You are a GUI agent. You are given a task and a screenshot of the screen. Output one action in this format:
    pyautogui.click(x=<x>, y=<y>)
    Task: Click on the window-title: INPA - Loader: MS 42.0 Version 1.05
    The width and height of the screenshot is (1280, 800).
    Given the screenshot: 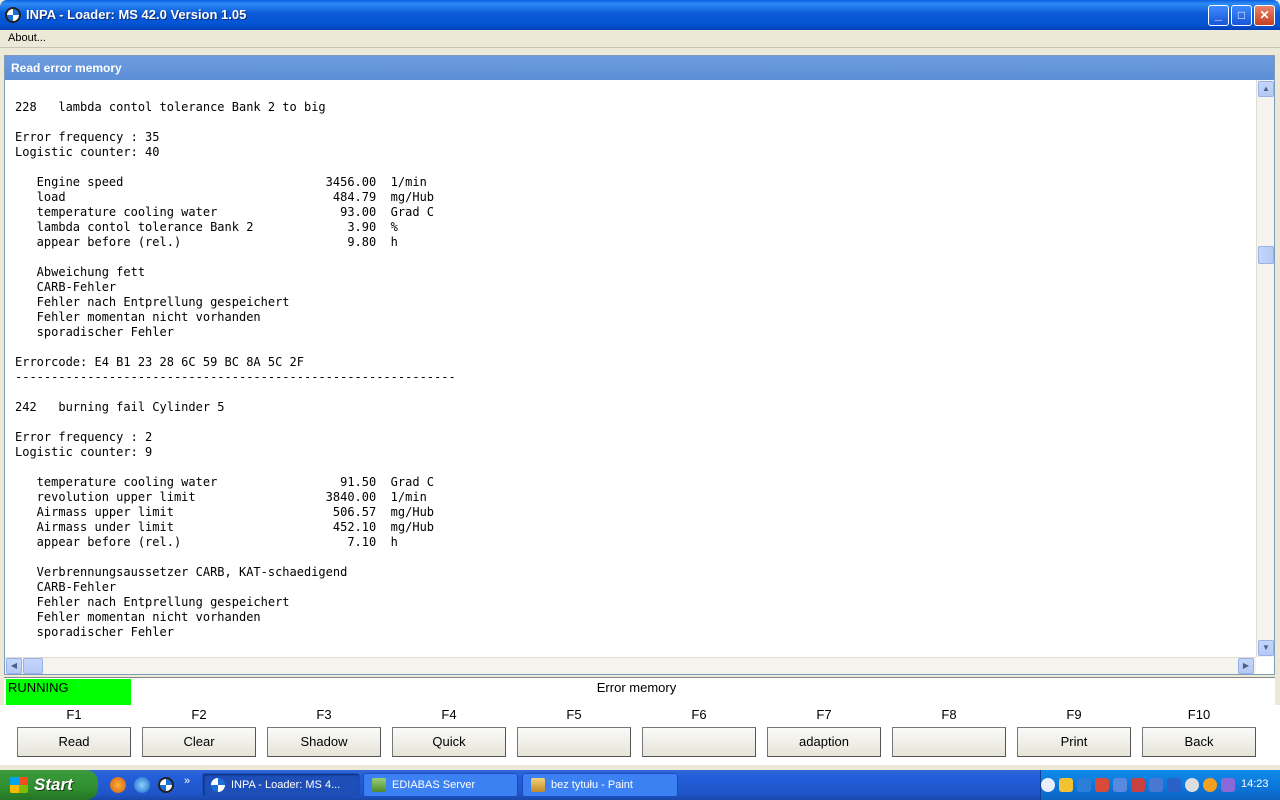 What is the action you would take?
    pyautogui.click(x=136, y=14)
    